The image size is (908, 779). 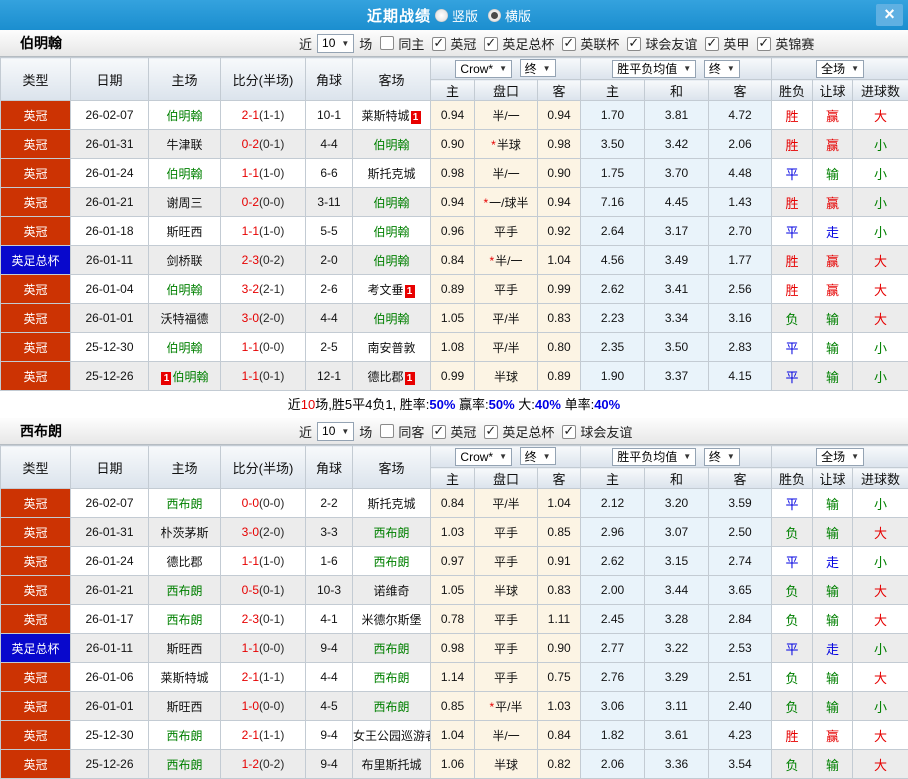 What do you see at coordinates (36, 648) in the screenshot?
I see `type-cell: 英足总杯` at bounding box center [36, 648].